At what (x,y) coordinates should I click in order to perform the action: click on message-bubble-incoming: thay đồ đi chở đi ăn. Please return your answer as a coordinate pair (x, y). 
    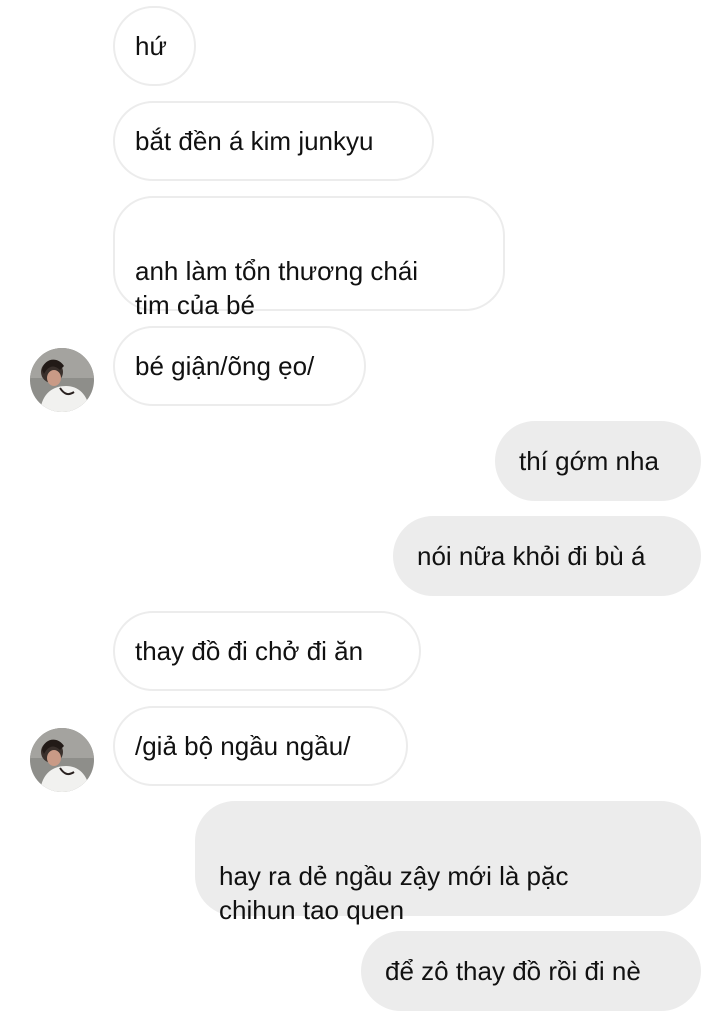
    Looking at the image, I should click on (267, 651).